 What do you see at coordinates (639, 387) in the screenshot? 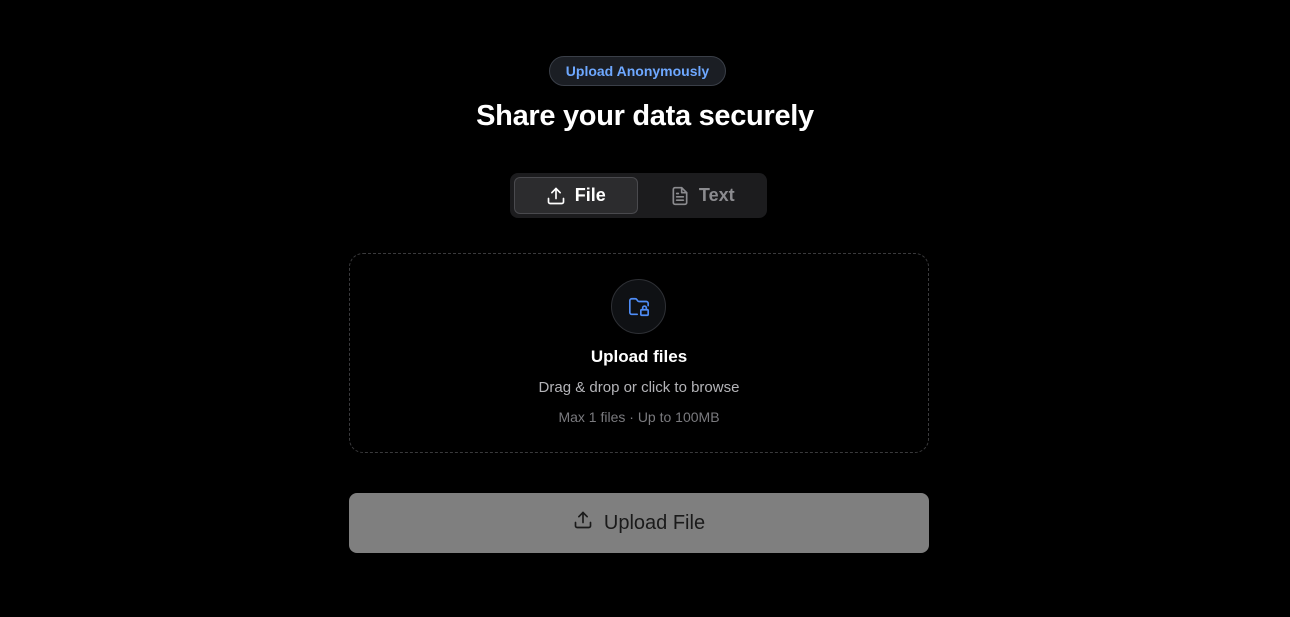
I see `dropzone-subtitle: Drag & drop or click to browse` at bounding box center [639, 387].